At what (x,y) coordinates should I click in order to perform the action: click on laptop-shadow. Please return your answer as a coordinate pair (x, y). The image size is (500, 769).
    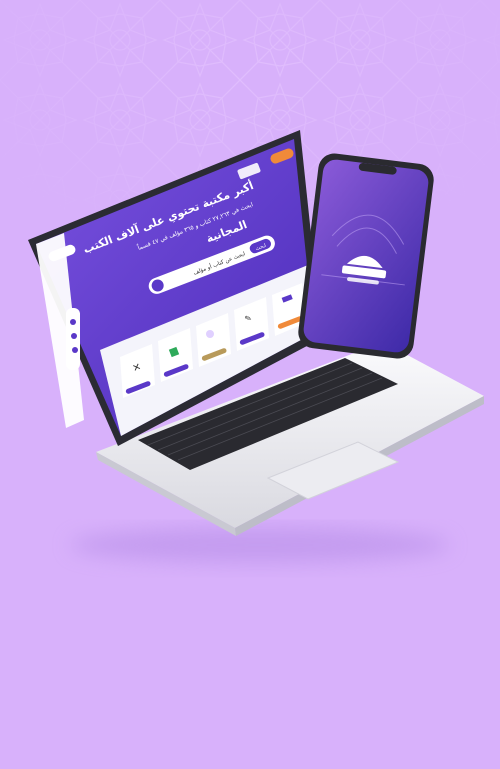
    Looking at the image, I should click on (260, 545).